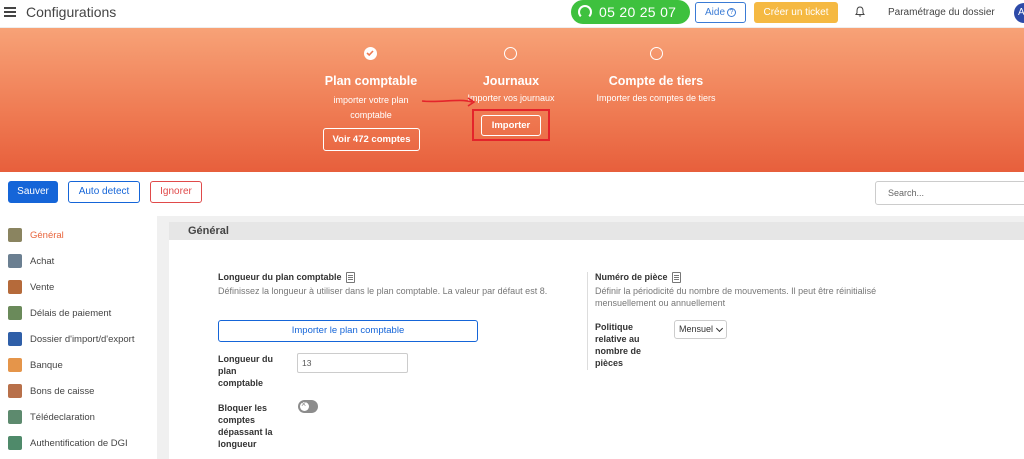 This screenshot has width=1024, height=459. Describe the element at coordinates (15, 261) in the screenshot. I see `purchase-icon` at that location.